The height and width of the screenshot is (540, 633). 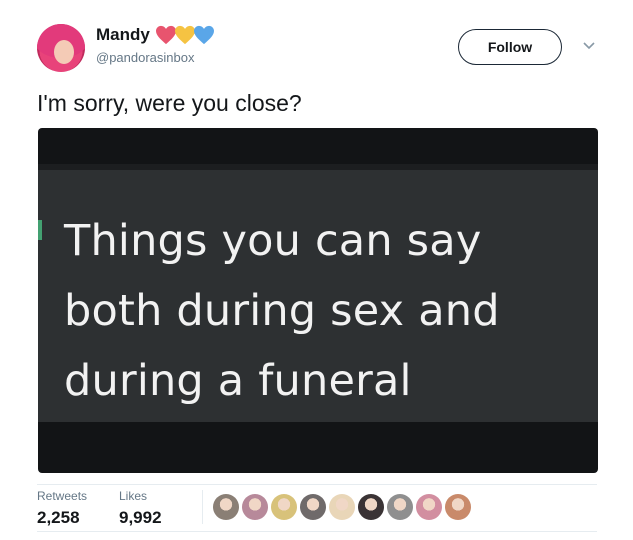 I want to click on likes-stat: Likes 9,992, so click(x=140, y=508).